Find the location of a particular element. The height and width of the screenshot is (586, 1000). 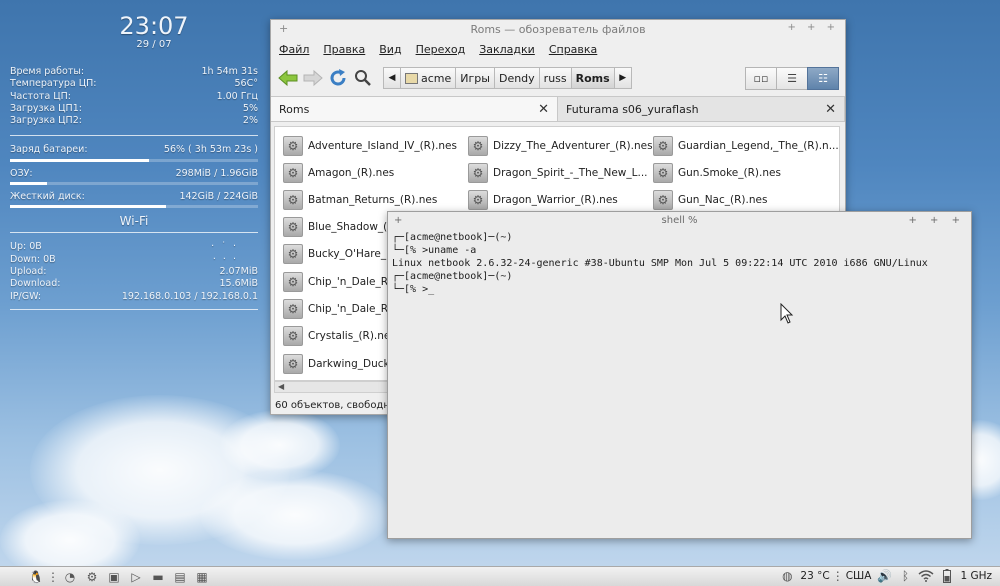

clock-app-icon: ◔ is located at coordinates (70, 577).